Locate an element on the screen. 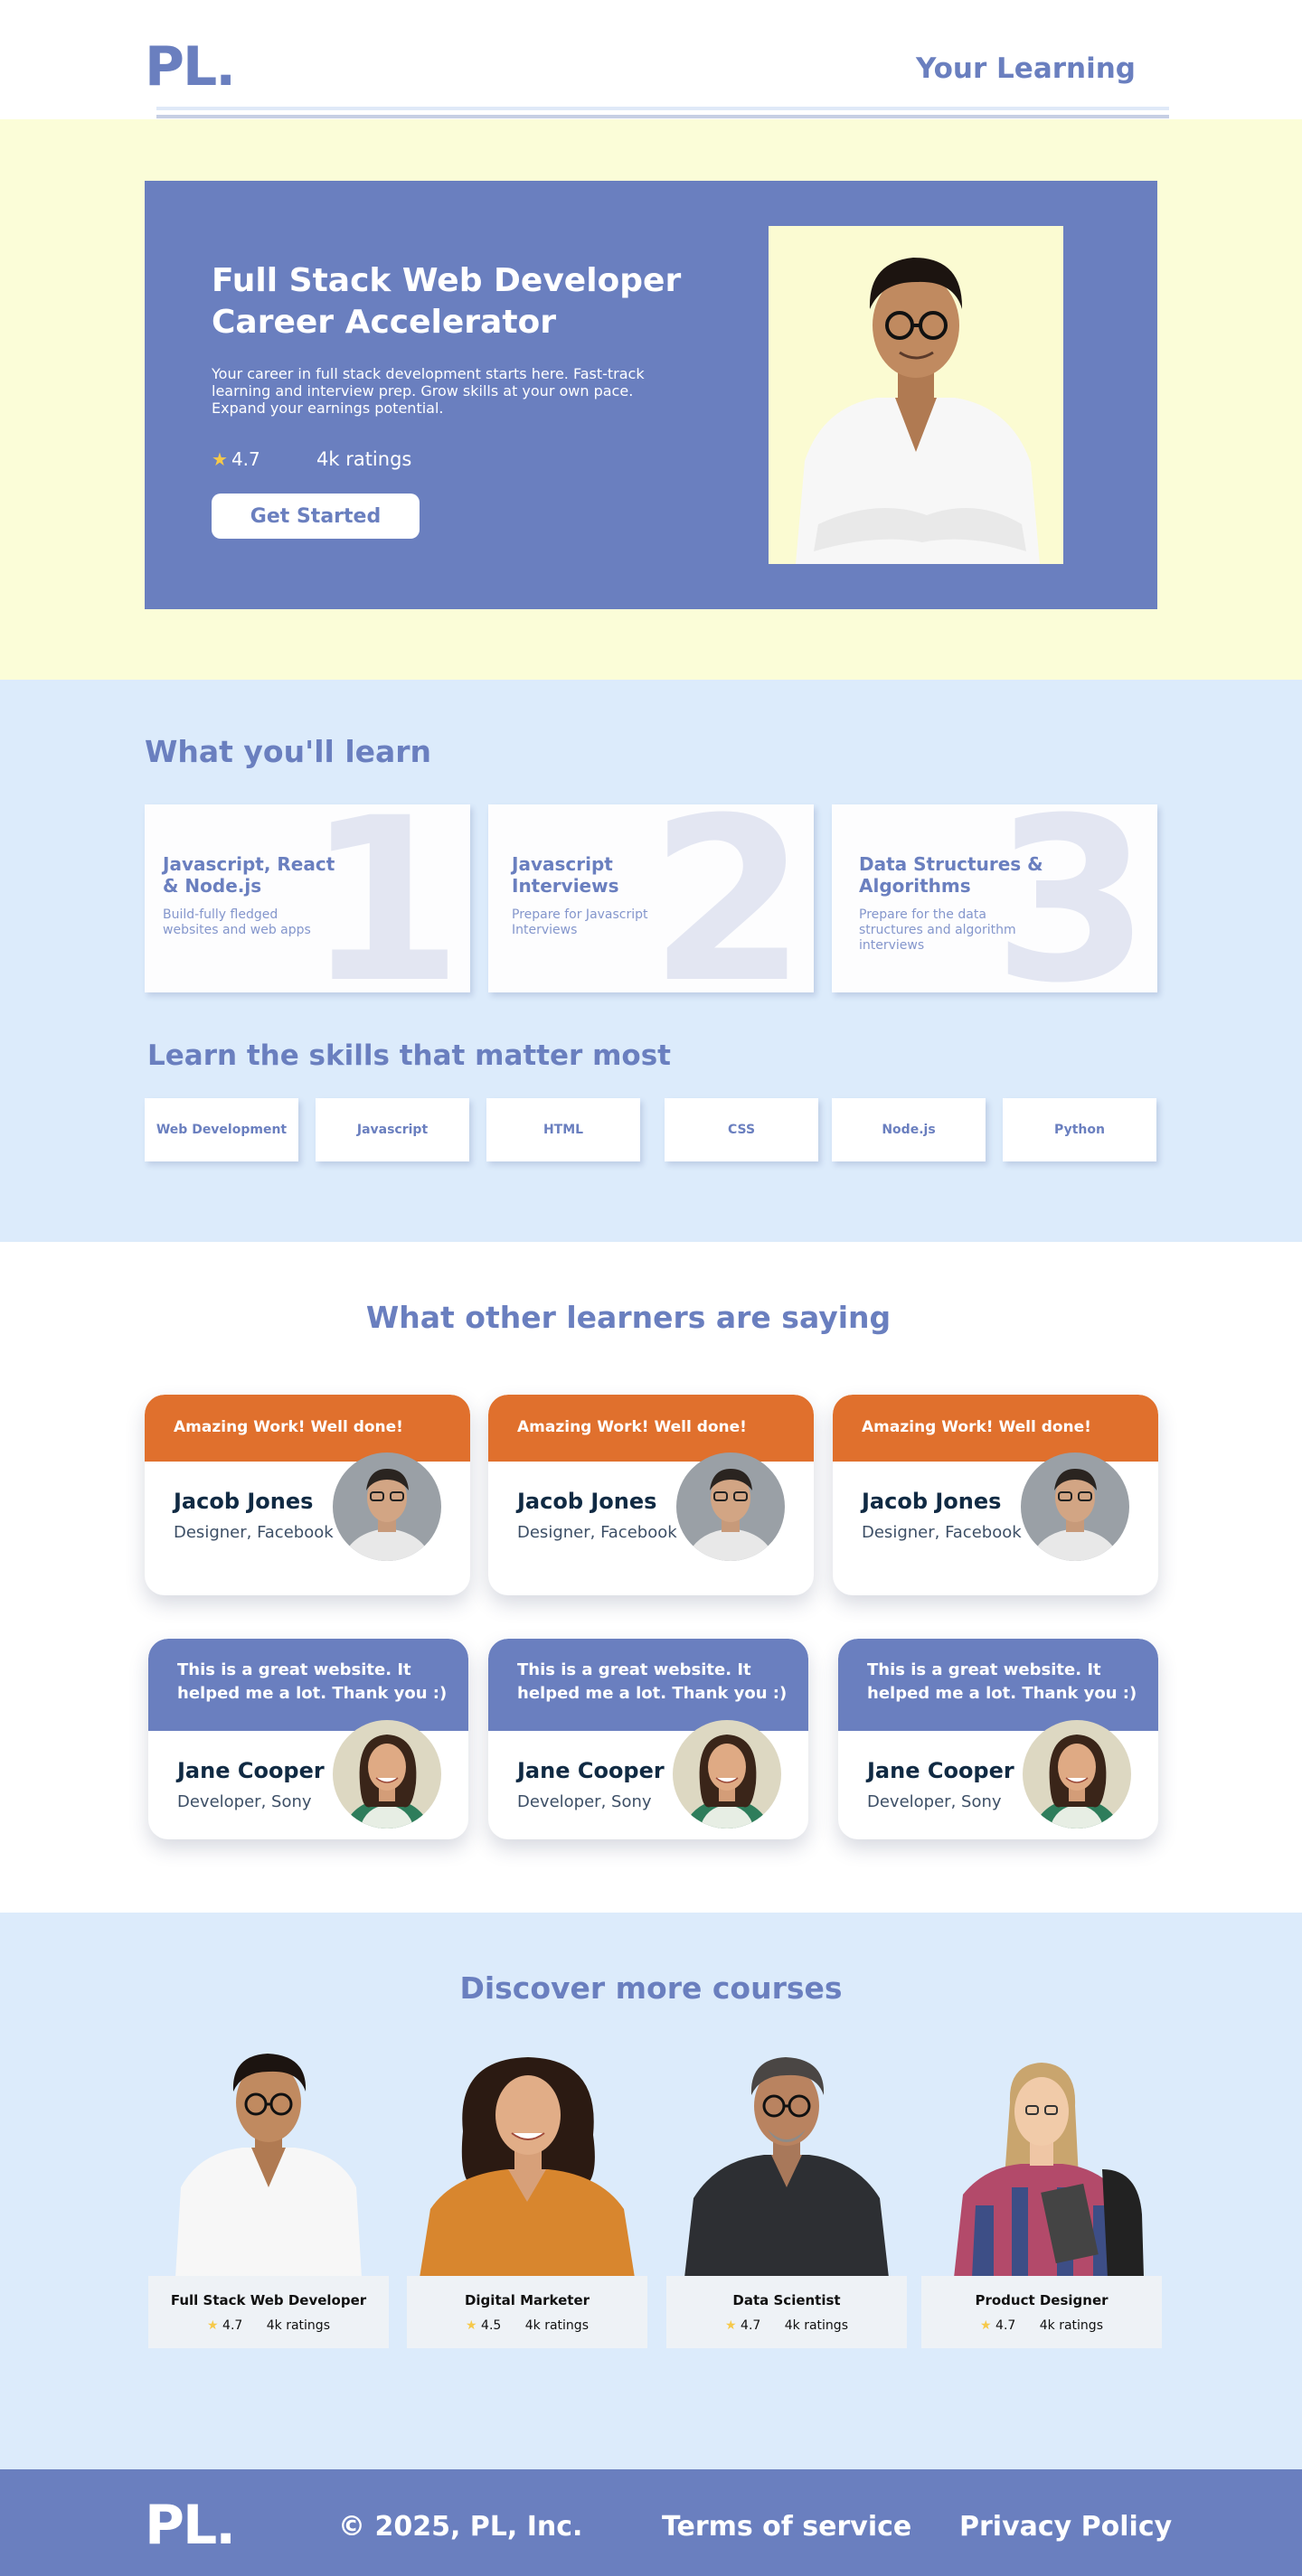 The height and width of the screenshot is (2576, 1302). learn-card-title: Data Structures & Algorithms is located at coordinates (951, 875).